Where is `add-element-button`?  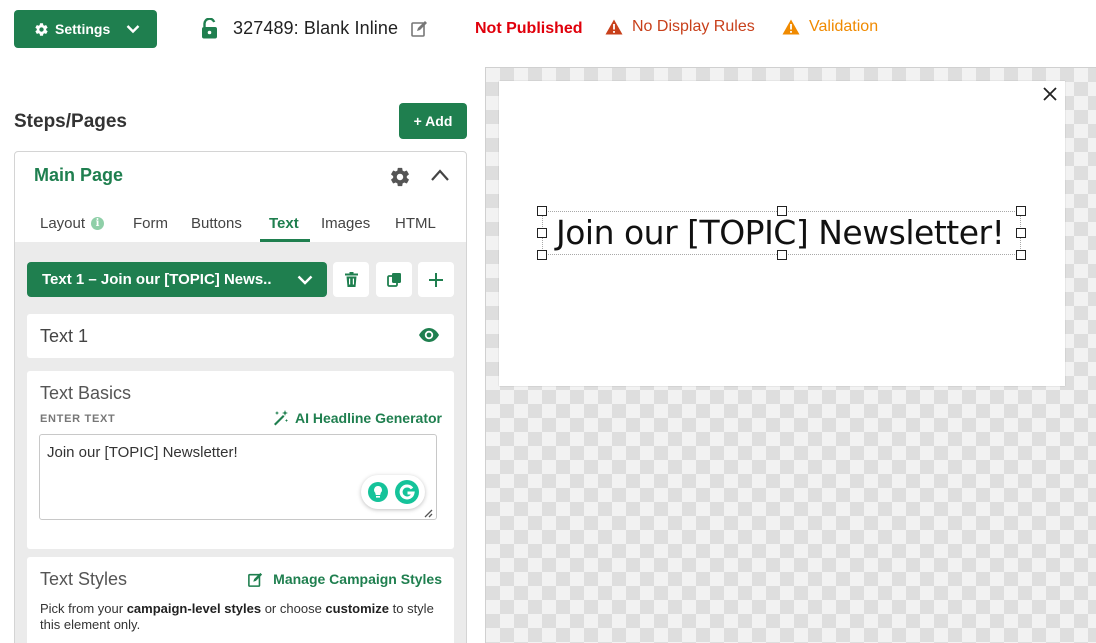
add-element-button is located at coordinates (436, 279).